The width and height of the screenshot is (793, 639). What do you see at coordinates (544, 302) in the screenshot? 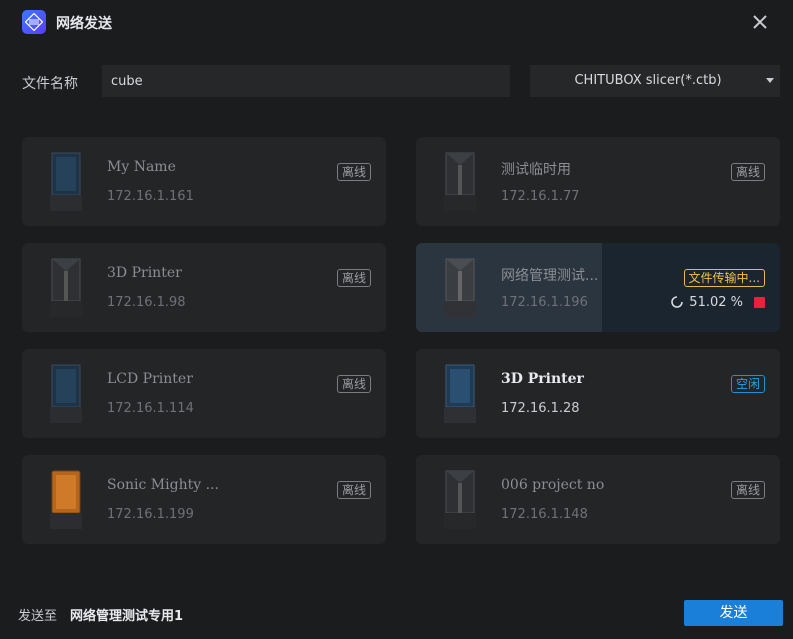
I see `printer-ip: 172.16.1.196` at bounding box center [544, 302].